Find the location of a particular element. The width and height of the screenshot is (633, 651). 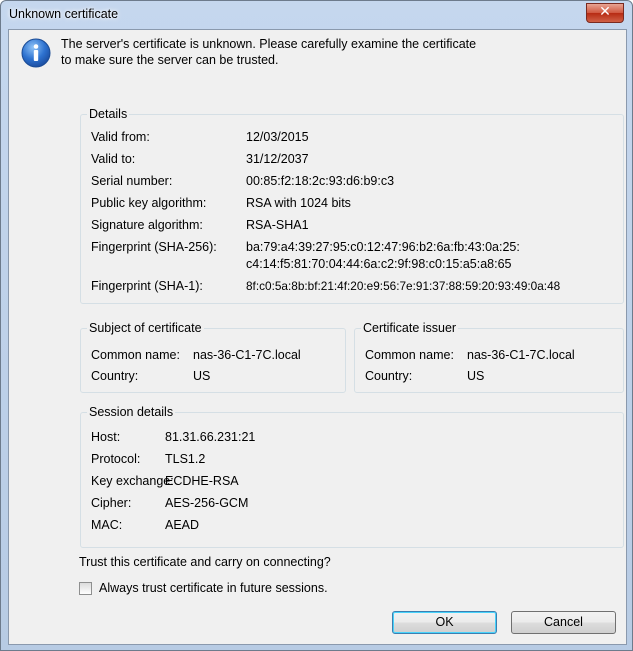

pubkey-value: RSA with 1024 bits is located at coordinates (298, 203).